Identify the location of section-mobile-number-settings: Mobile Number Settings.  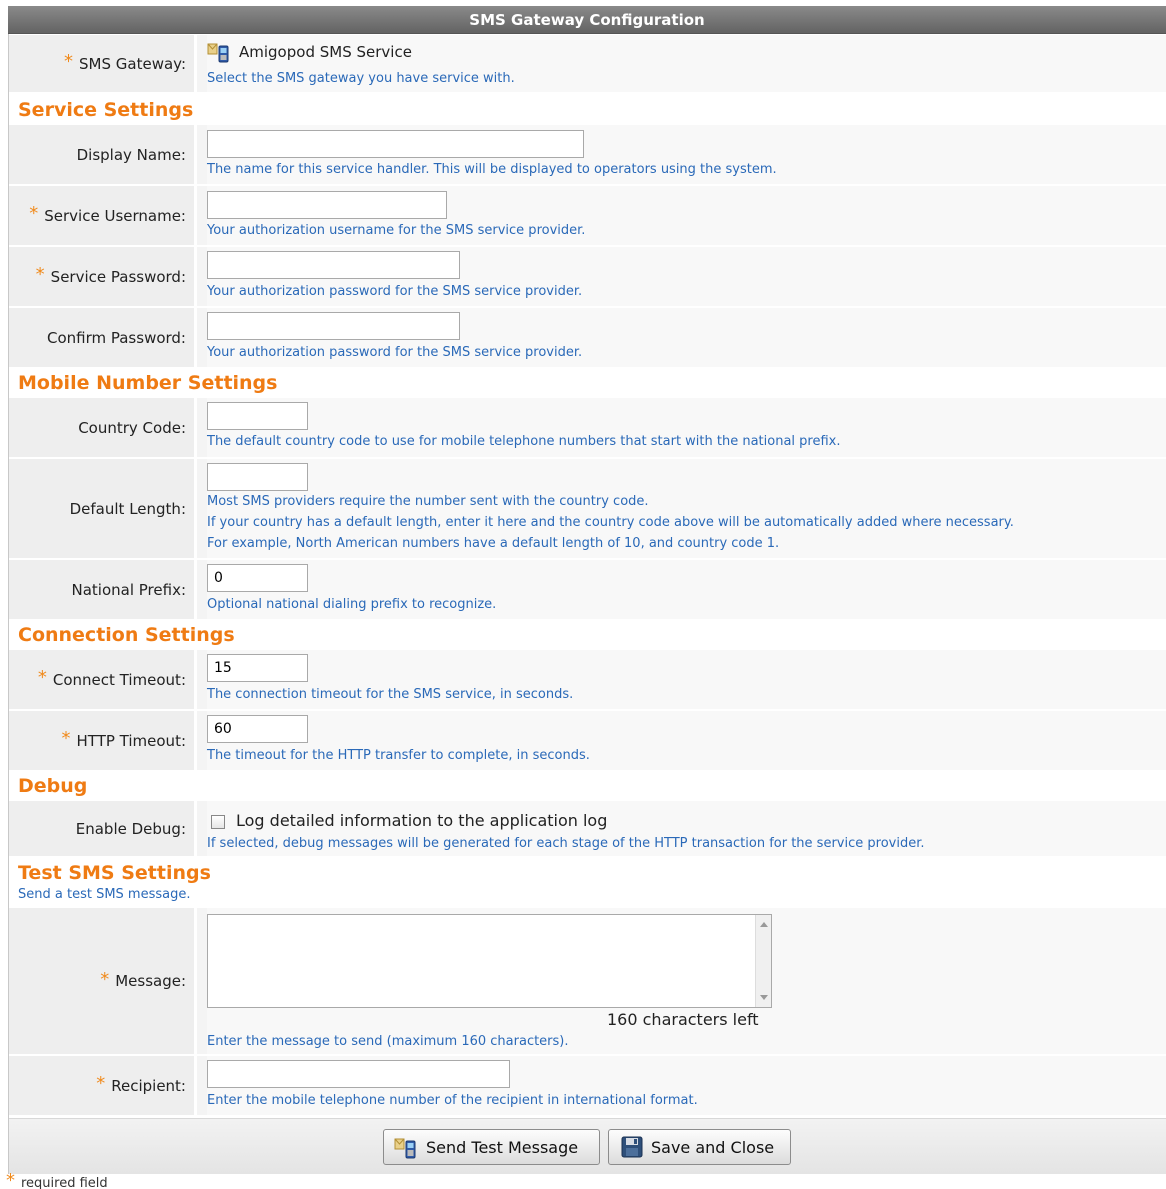
(148, 383).